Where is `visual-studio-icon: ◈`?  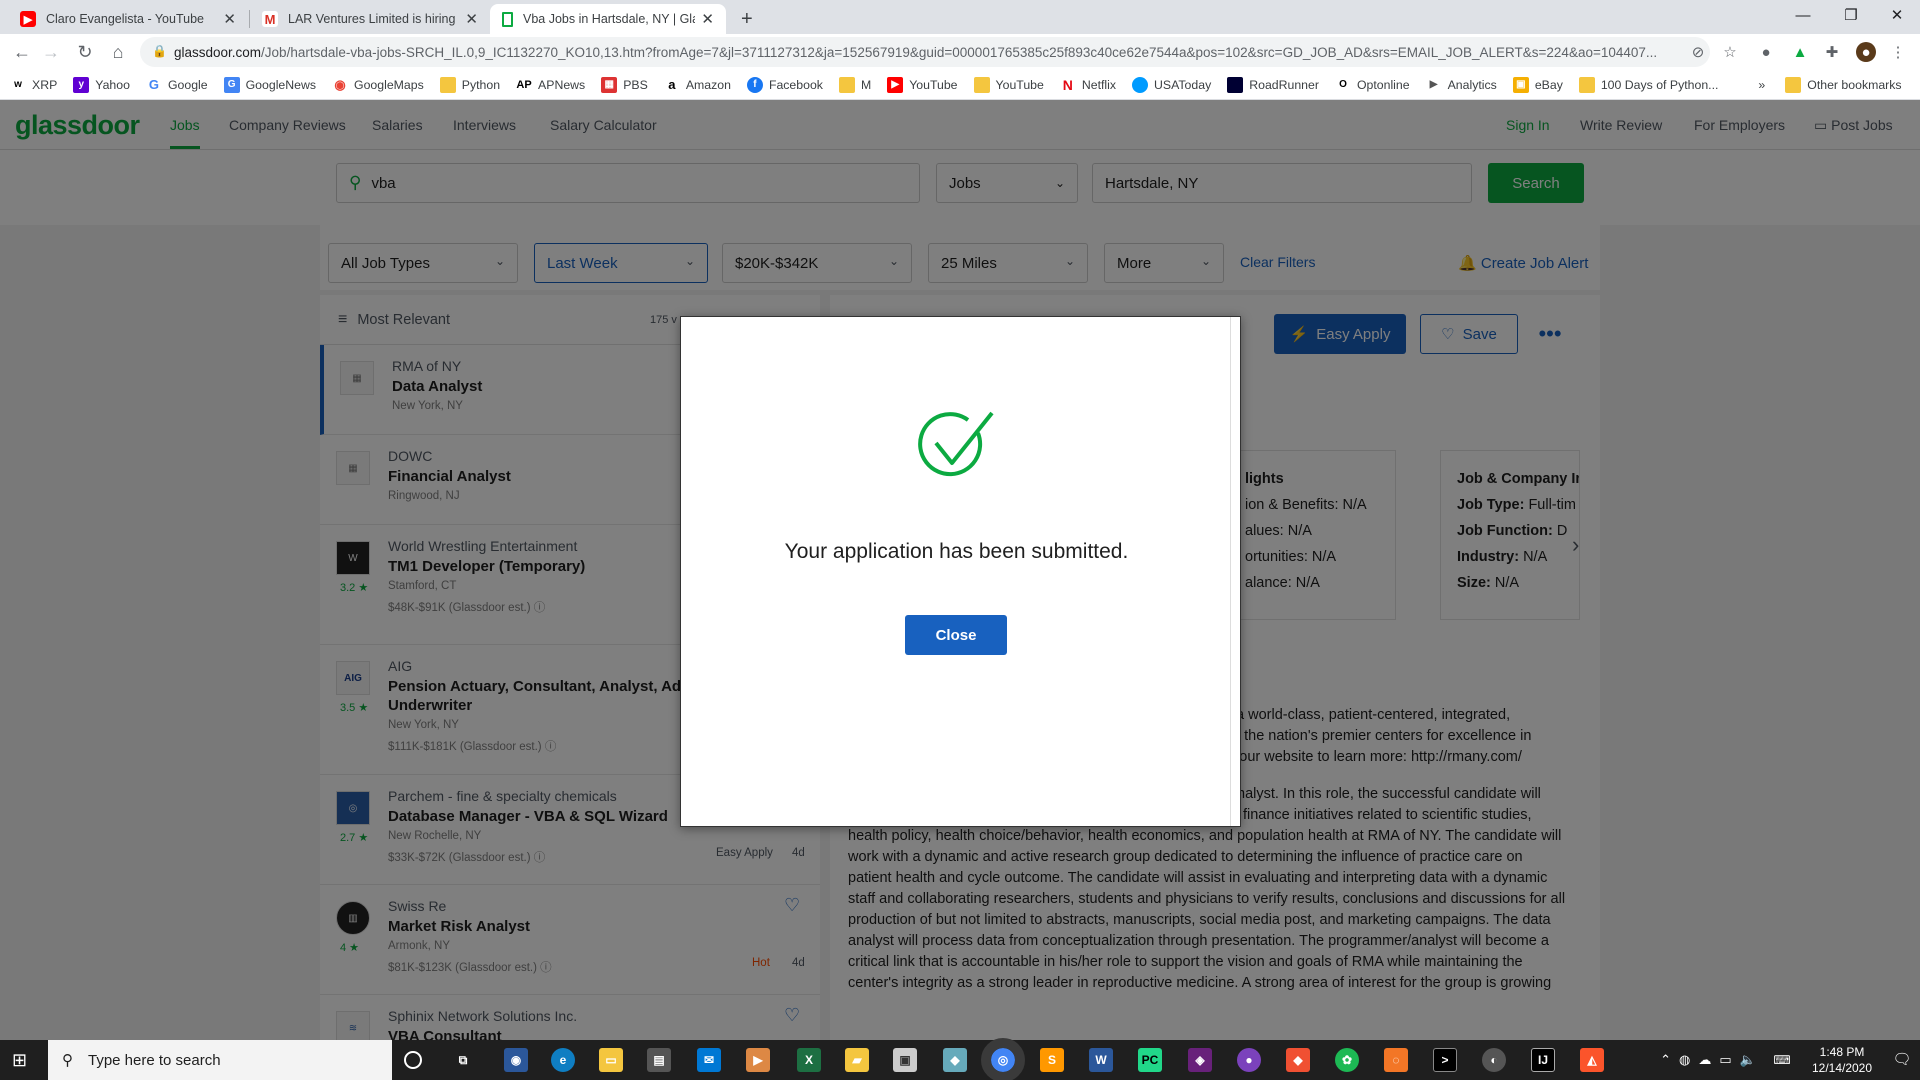 visual-studio-icon: ◈ is located at coordinates (1200, 1060).